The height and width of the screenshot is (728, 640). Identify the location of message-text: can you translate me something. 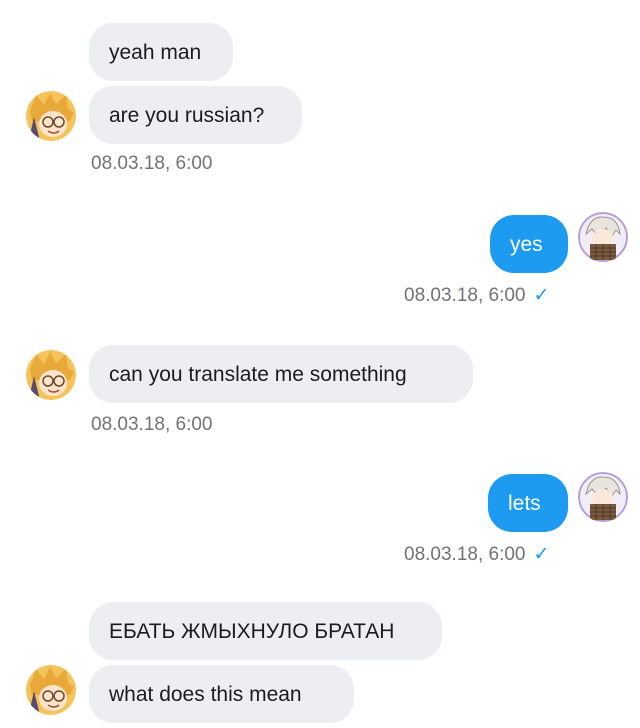
(258, 374).